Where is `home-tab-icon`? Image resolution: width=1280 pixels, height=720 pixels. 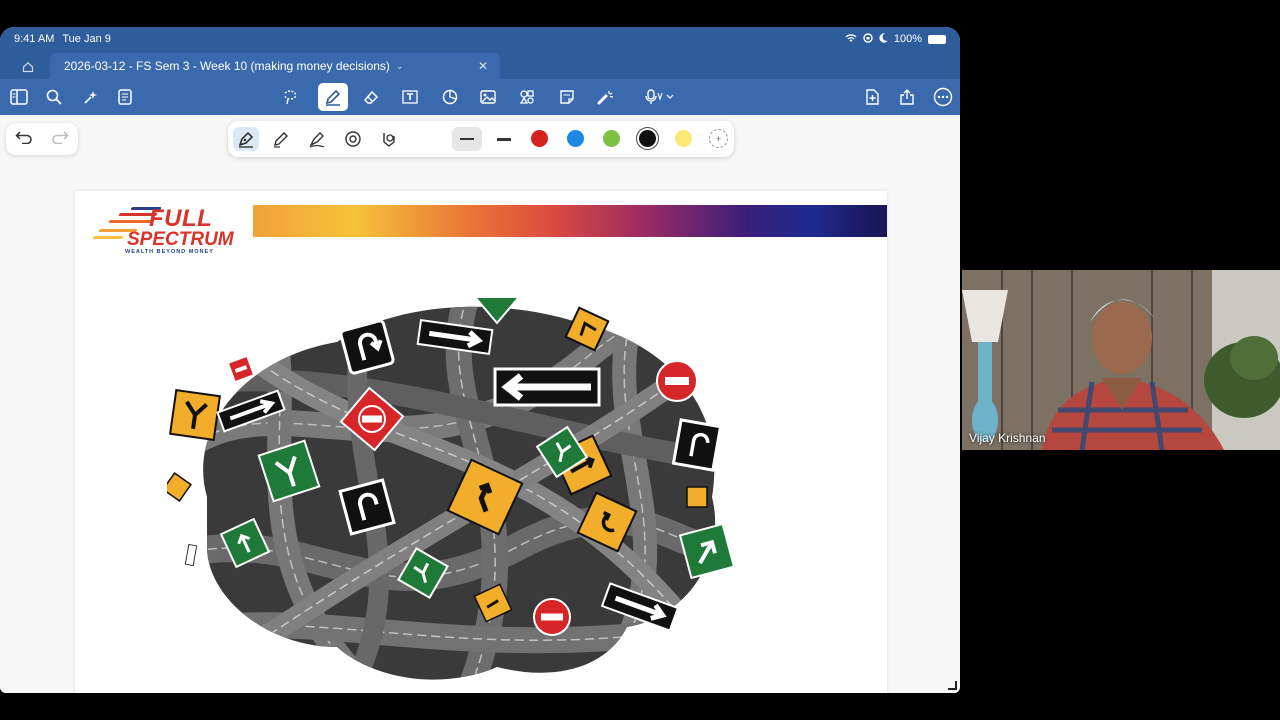 home-tab-icon is located at coordinates (28, 67).